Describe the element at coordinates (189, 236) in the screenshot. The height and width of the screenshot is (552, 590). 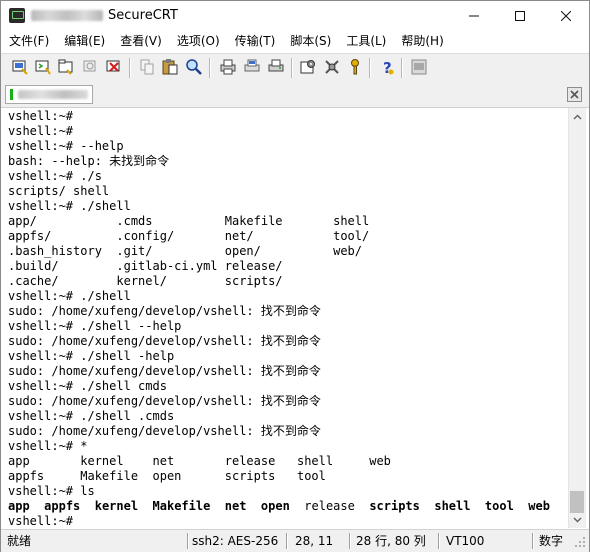
I see `terminal-line: appfs/ .config/ net/ tool/` at that location.